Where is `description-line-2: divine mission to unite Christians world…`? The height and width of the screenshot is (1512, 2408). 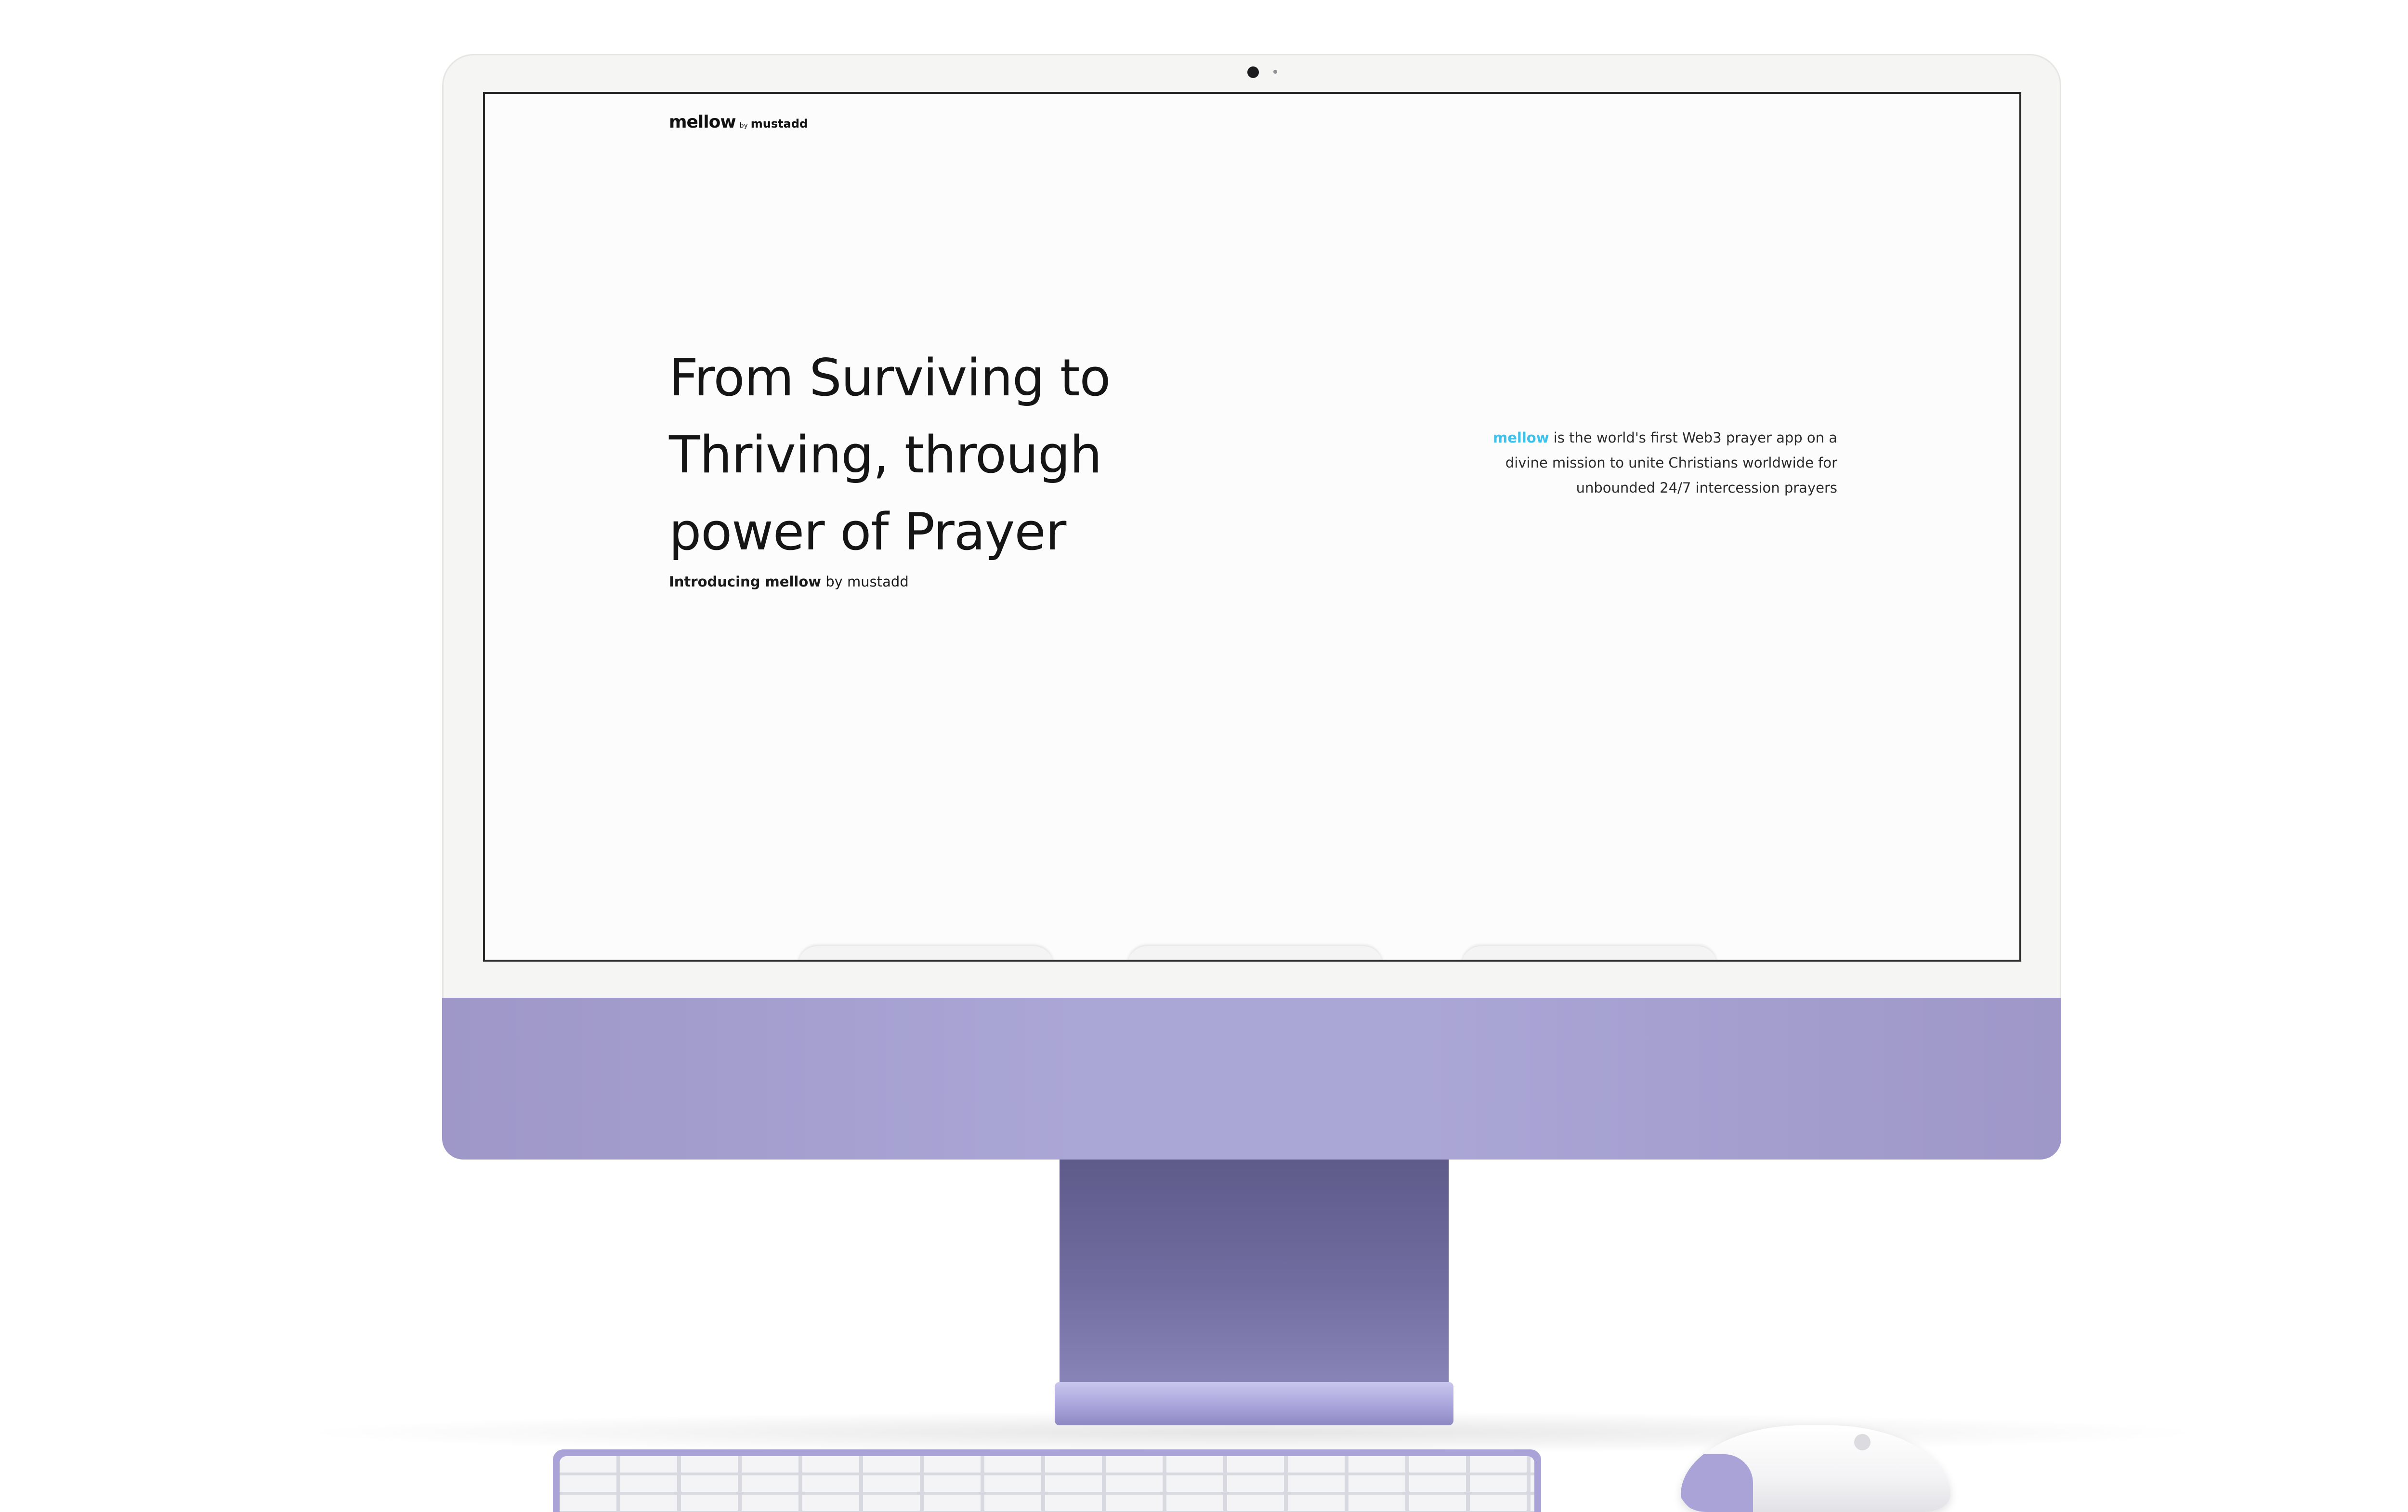
description-line-2: divine mission to unite Christians world… is located at coordinates (1671, 463).